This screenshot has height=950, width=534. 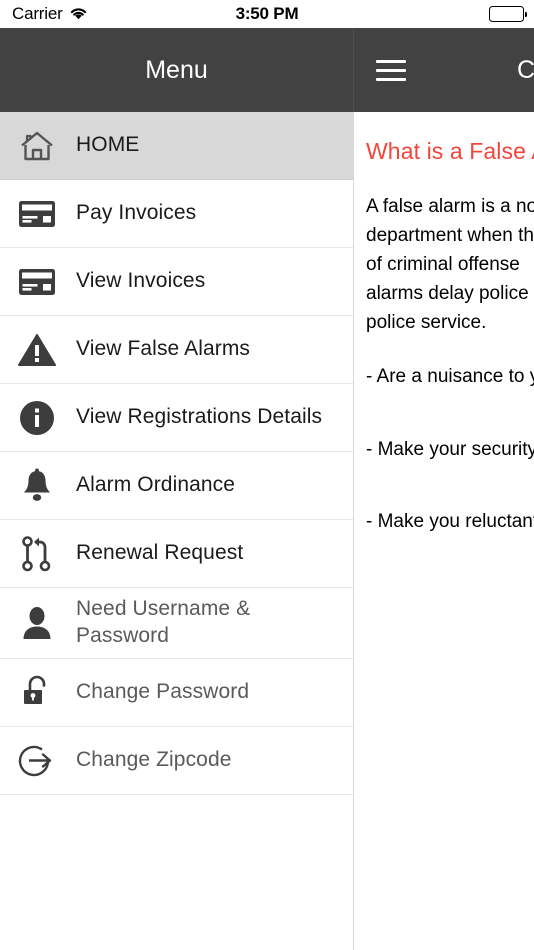 I want to click on content-heading: What is a False A, so click(x=450, y=151).